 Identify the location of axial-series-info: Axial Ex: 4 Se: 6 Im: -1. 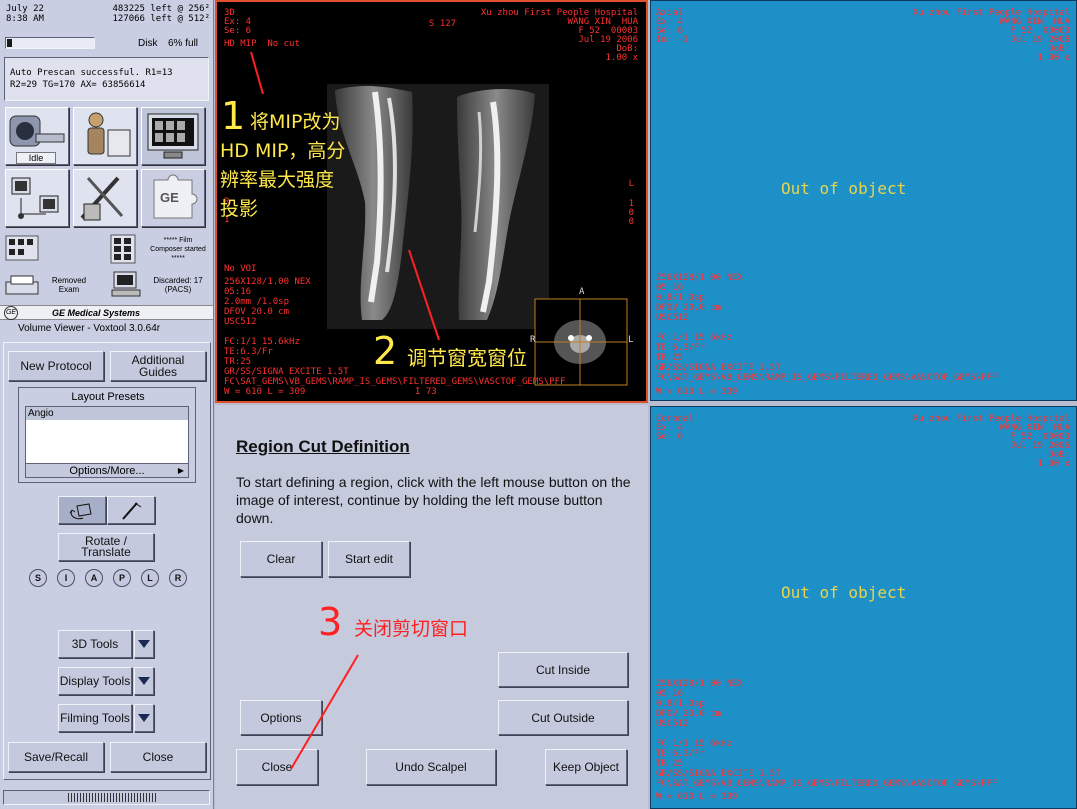
(672, 26).